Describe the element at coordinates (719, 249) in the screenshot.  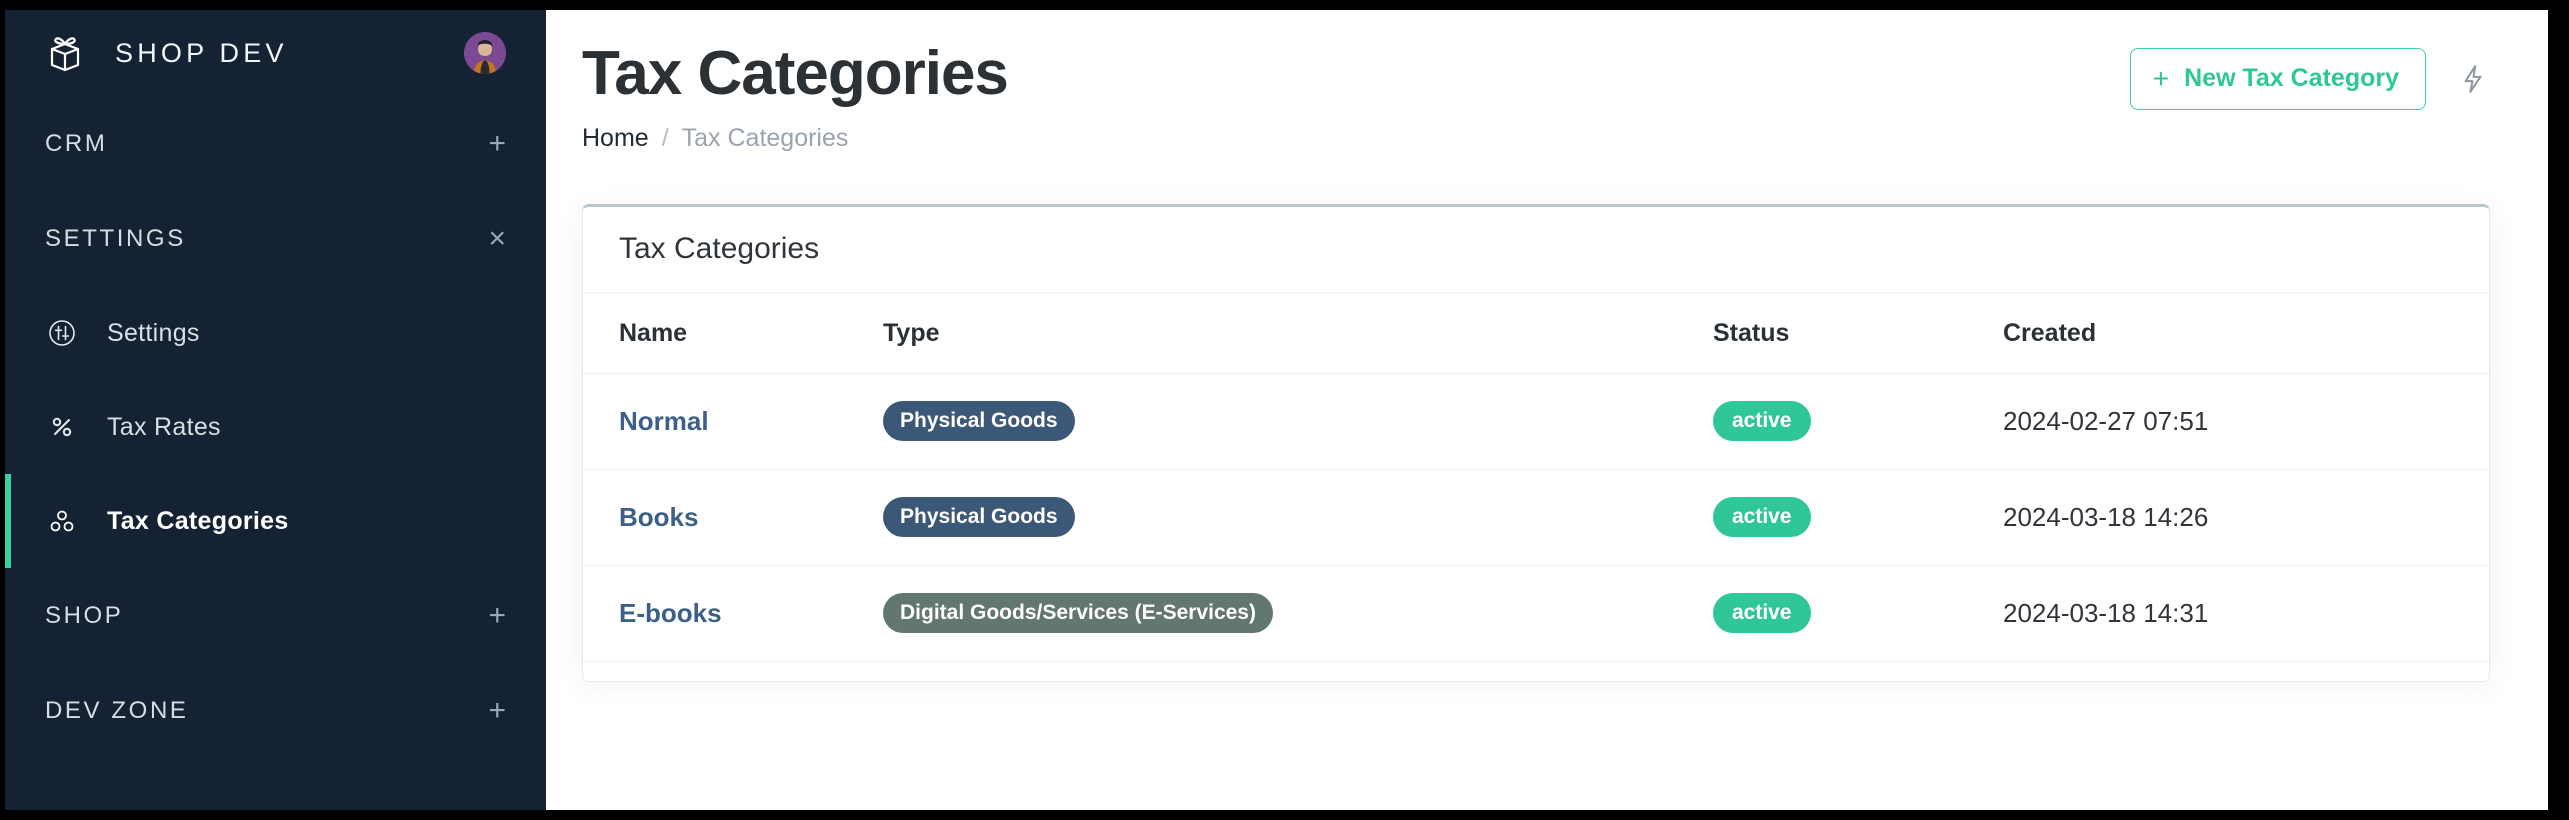
I see `card-title: Tax Categories` at that location.